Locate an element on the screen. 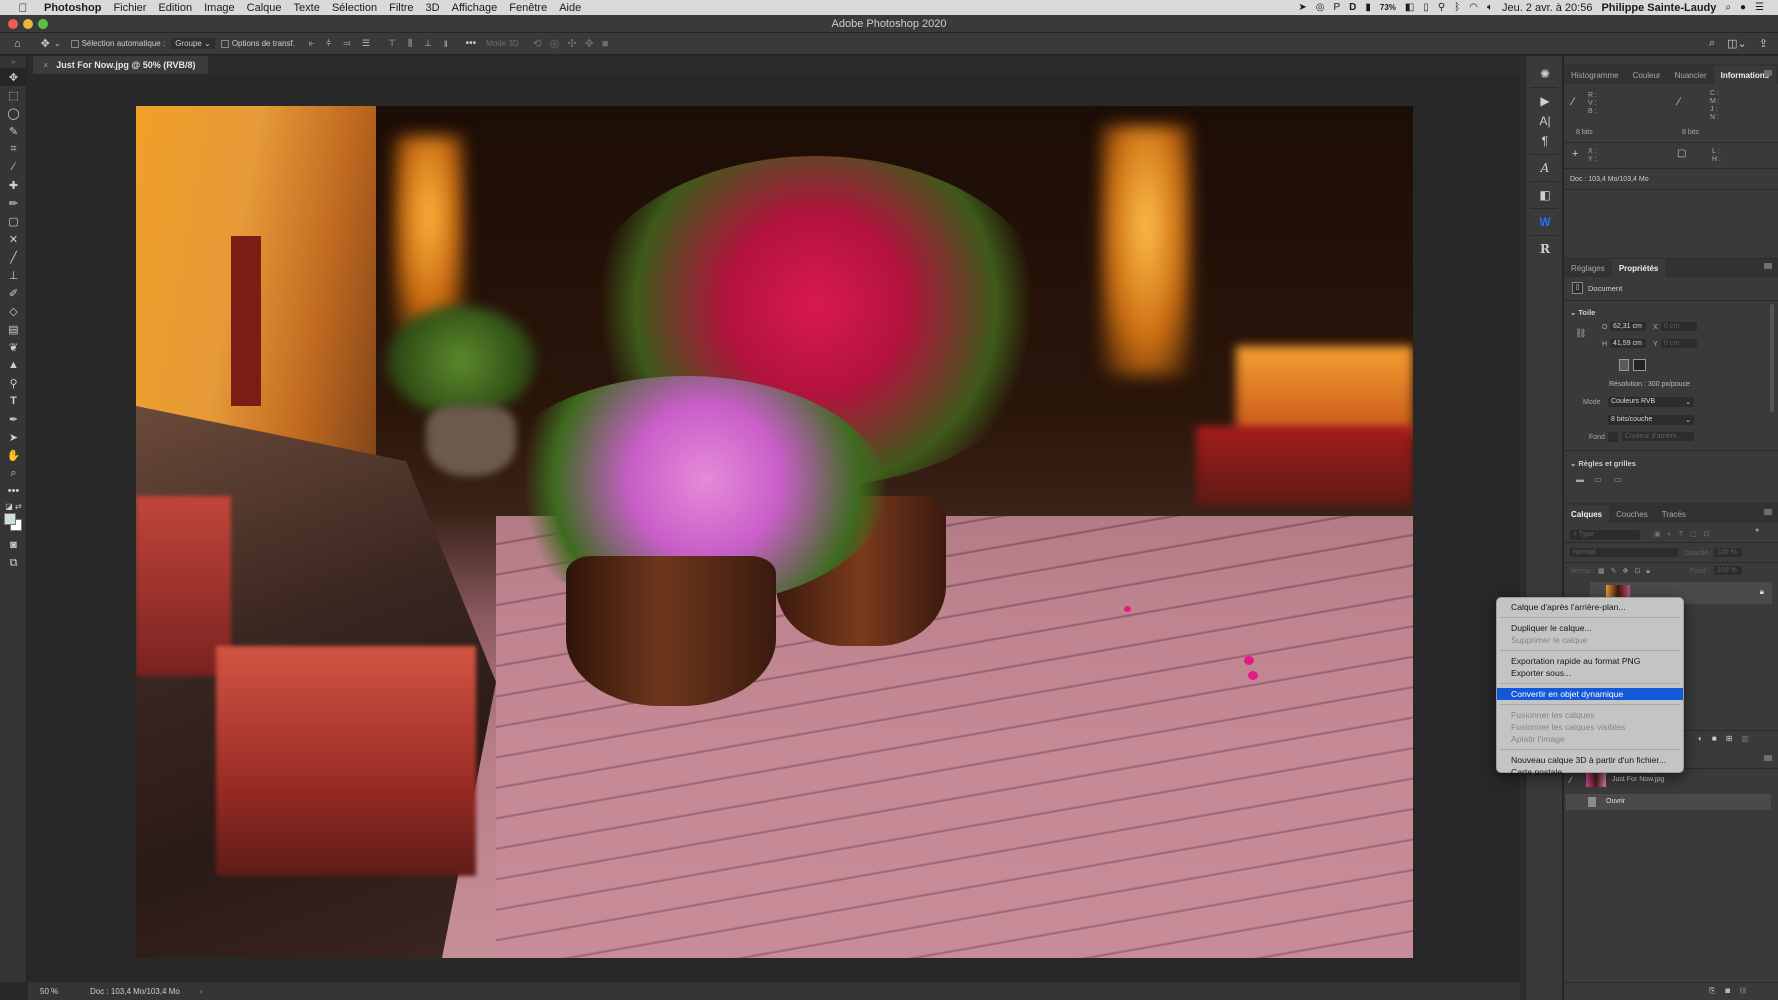 Image resolution: width=1778 pixels, height=1000 pixels. tab-reglages: Réglages is located at coordinates (1588, 268).